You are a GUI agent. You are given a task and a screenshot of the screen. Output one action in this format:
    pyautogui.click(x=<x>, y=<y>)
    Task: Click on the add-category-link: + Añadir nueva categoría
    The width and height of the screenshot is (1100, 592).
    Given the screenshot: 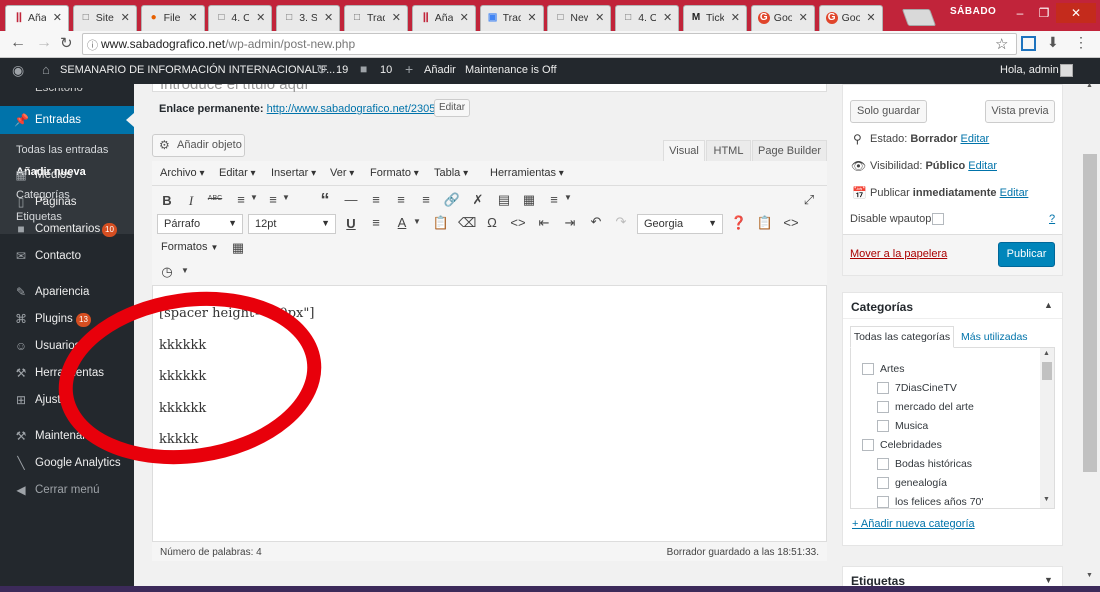 What is the action you would take?
    pyautogui.click(x=913, y=524)
    